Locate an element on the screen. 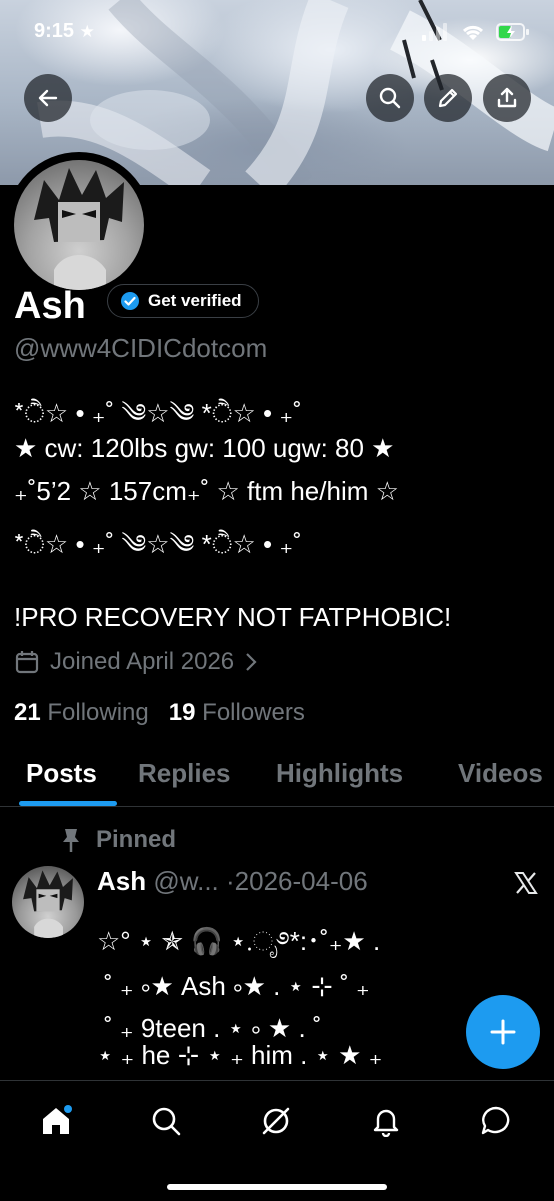 Image resolution: width=554 pixels, height=1201 pixels. followers-link: 19 Followers is located at coordinates (237, 712).